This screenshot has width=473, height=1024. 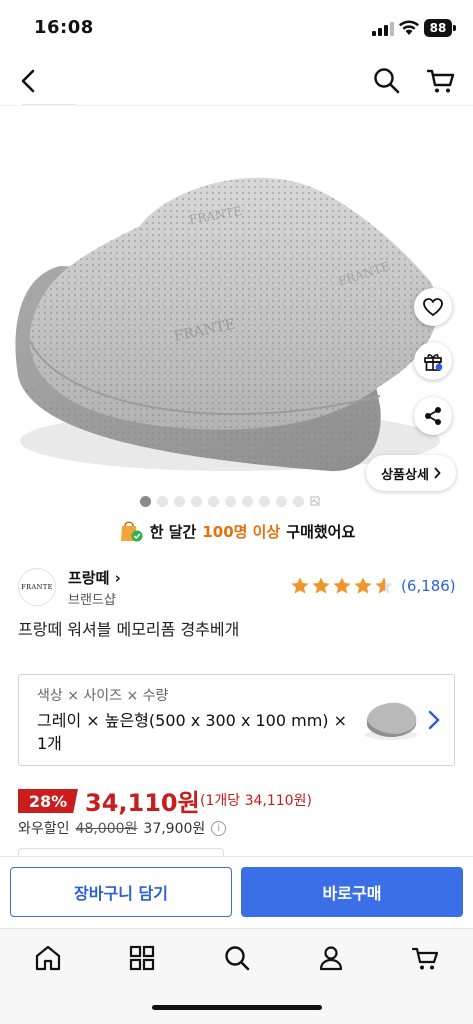 I want to click on promo-highlight: 100명 이상, so click(x=241, y=531).